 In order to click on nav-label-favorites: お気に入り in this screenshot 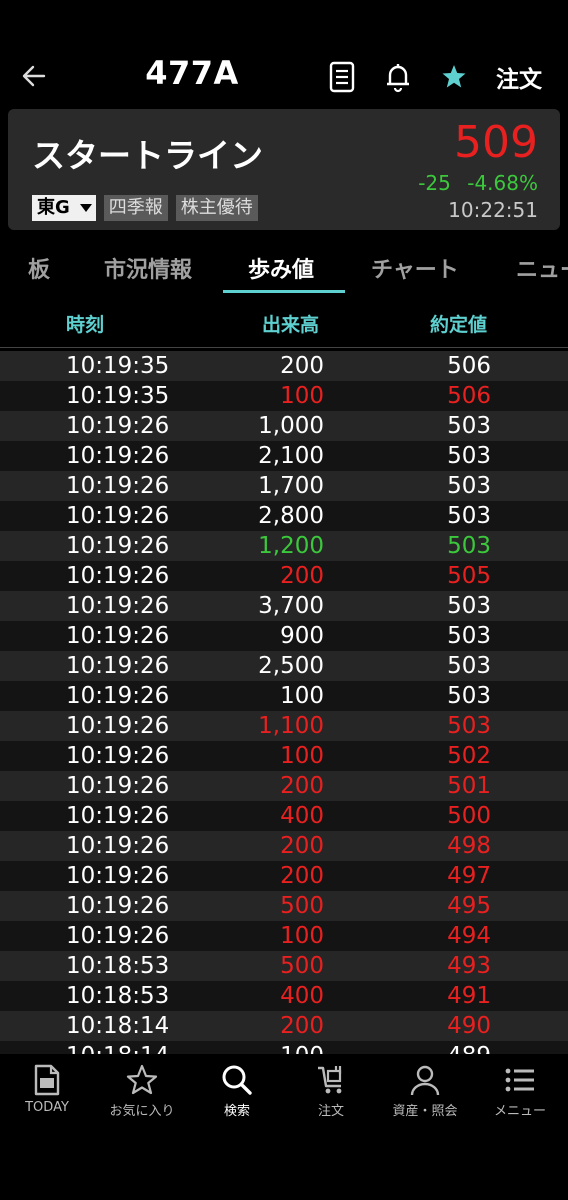, I will do `click(142, 1111)`.